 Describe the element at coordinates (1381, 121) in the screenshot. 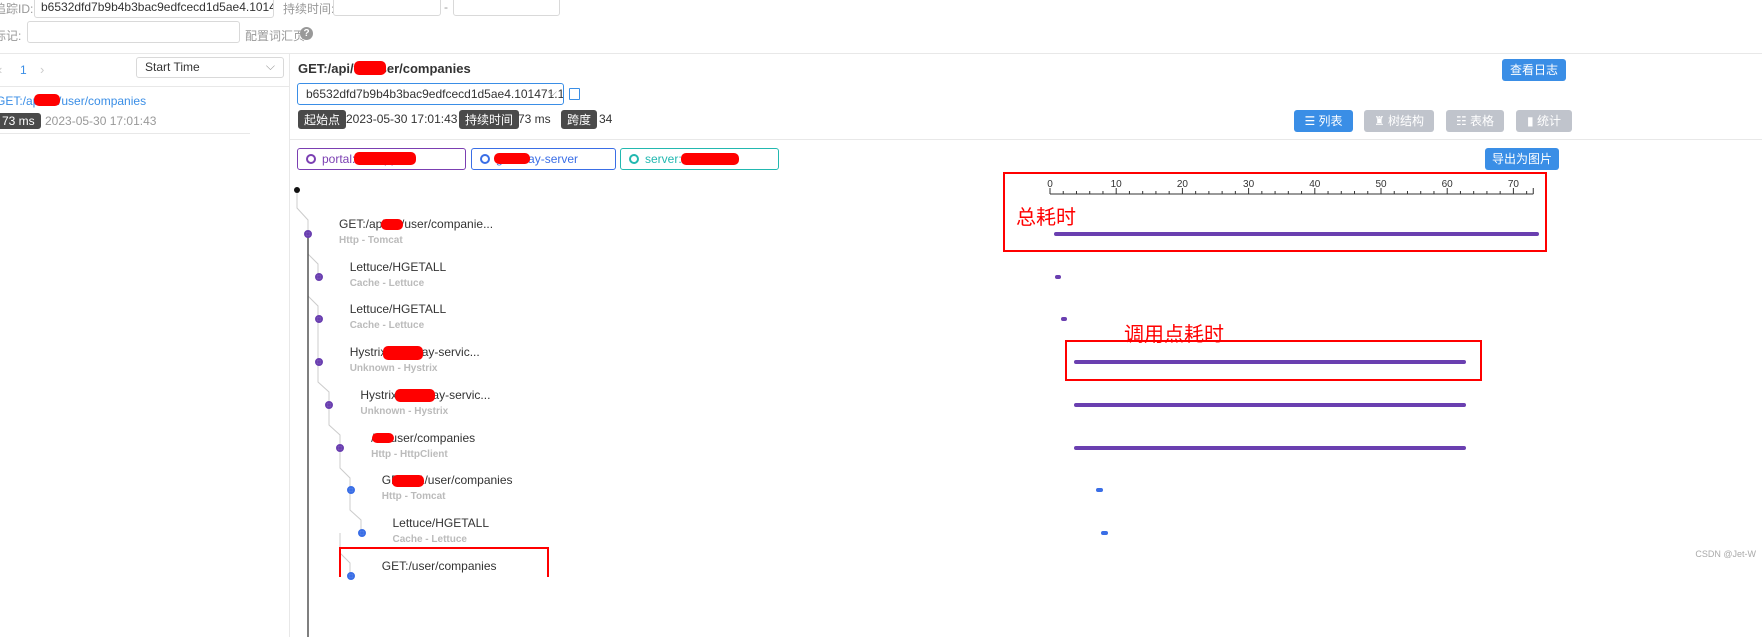

I see `tree-icon: ♜` at that location.